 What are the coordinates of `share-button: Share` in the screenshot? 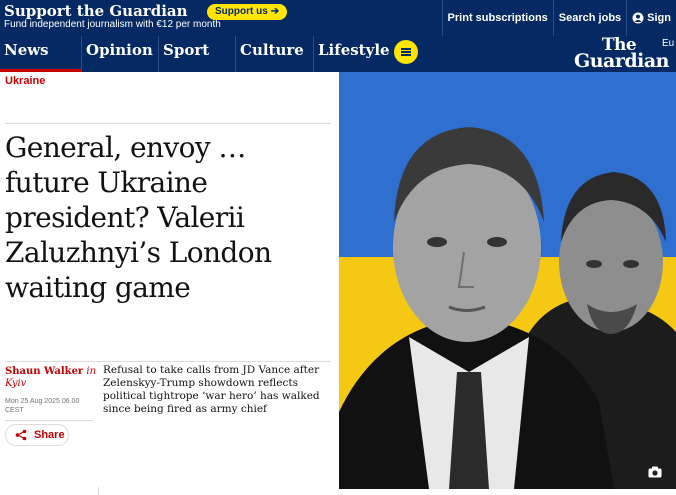 It's located at (37, 435).